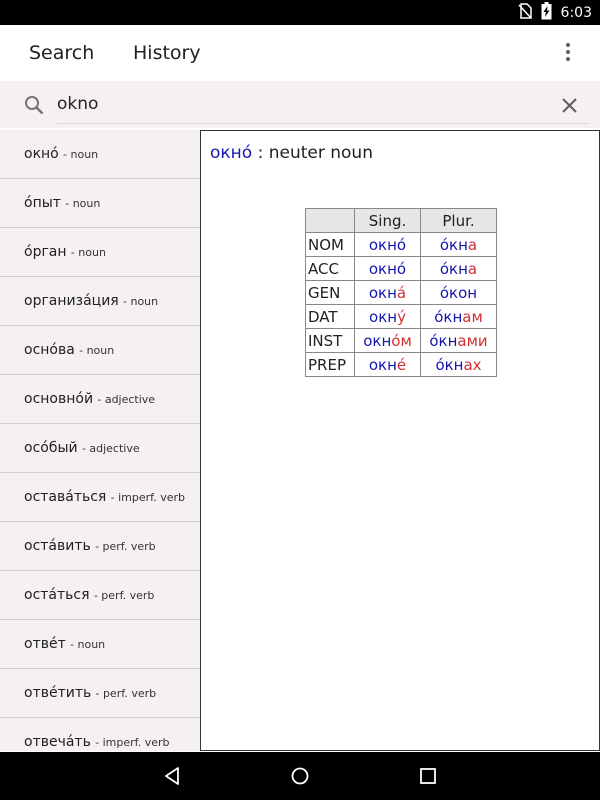 The image size is (600, 800). I want to click on list-item-word: оста́ться, so click(57, 594).